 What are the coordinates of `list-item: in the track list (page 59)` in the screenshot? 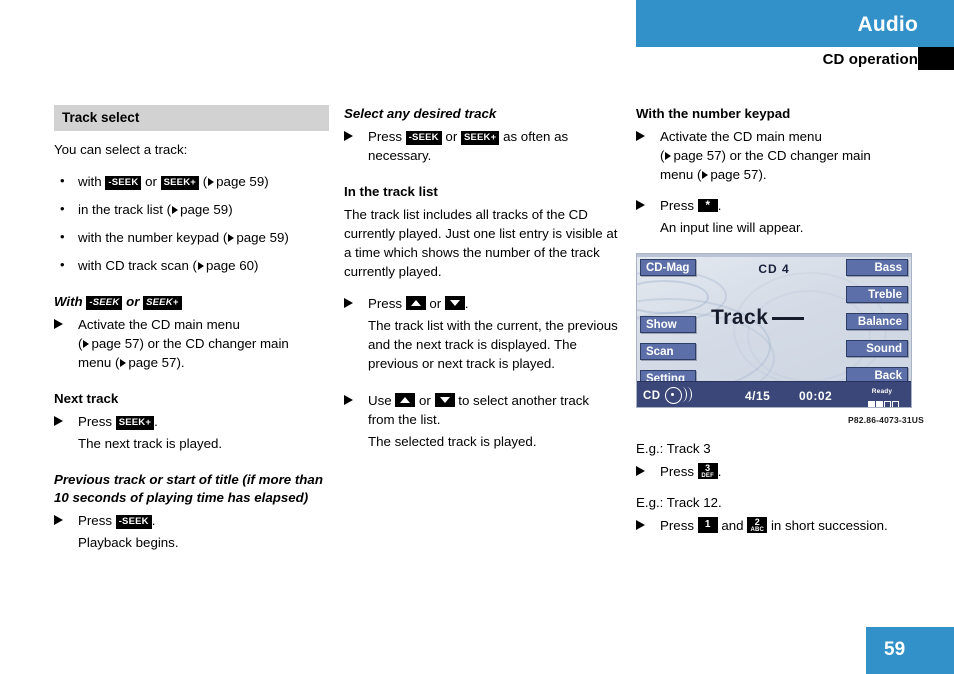 It's located at (191, 209).